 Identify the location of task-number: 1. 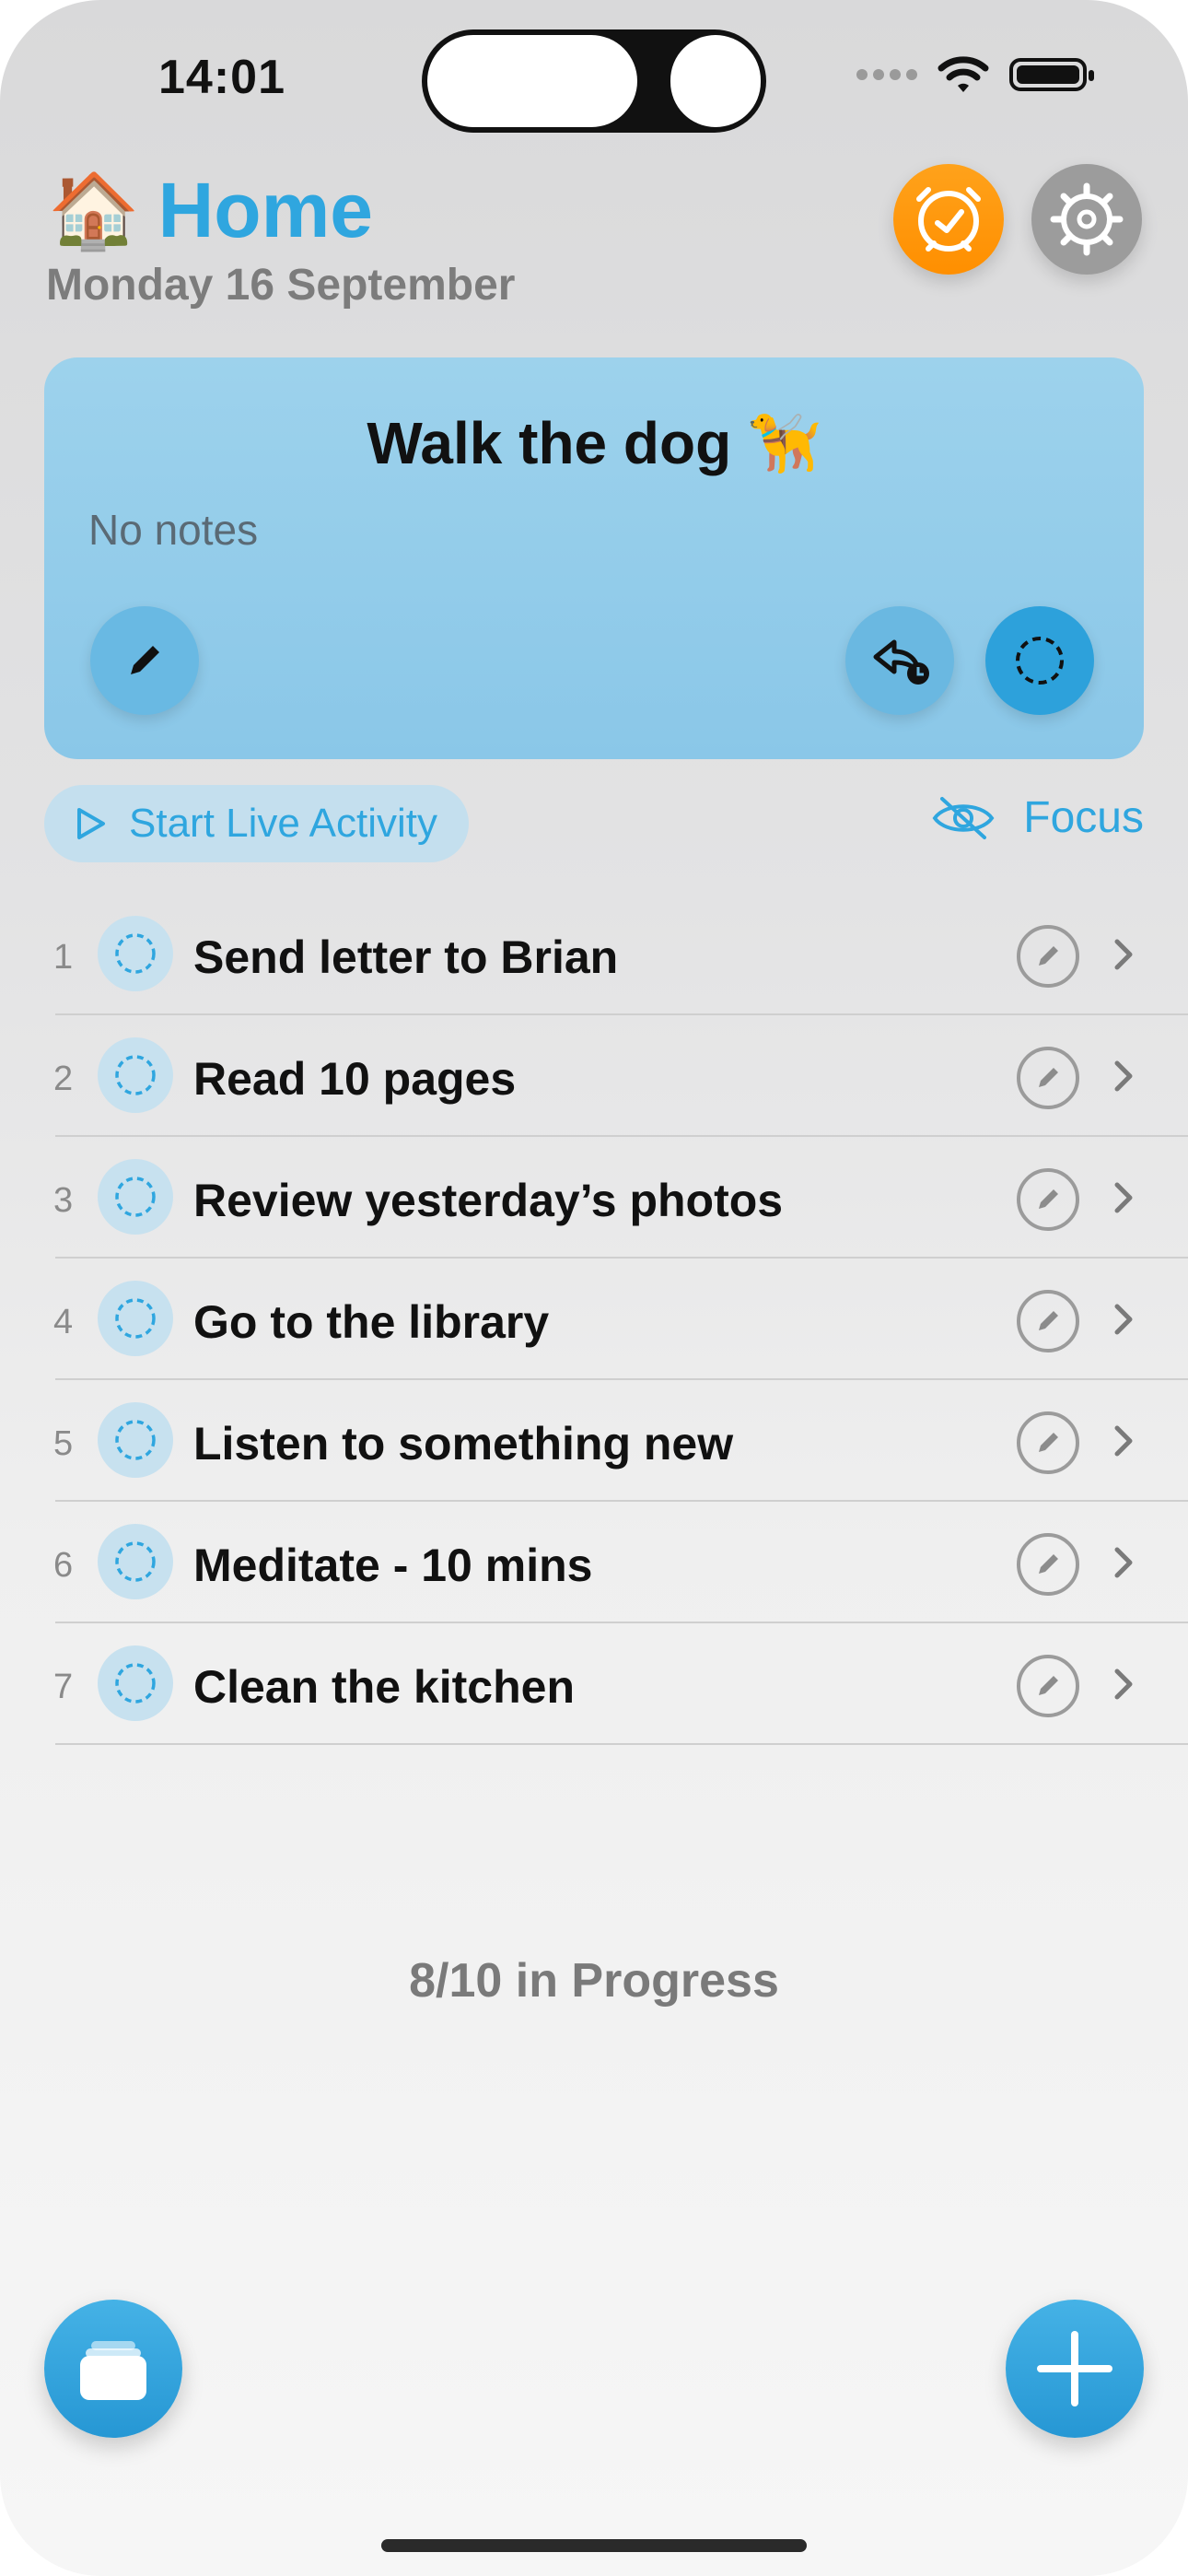
(64, 957).